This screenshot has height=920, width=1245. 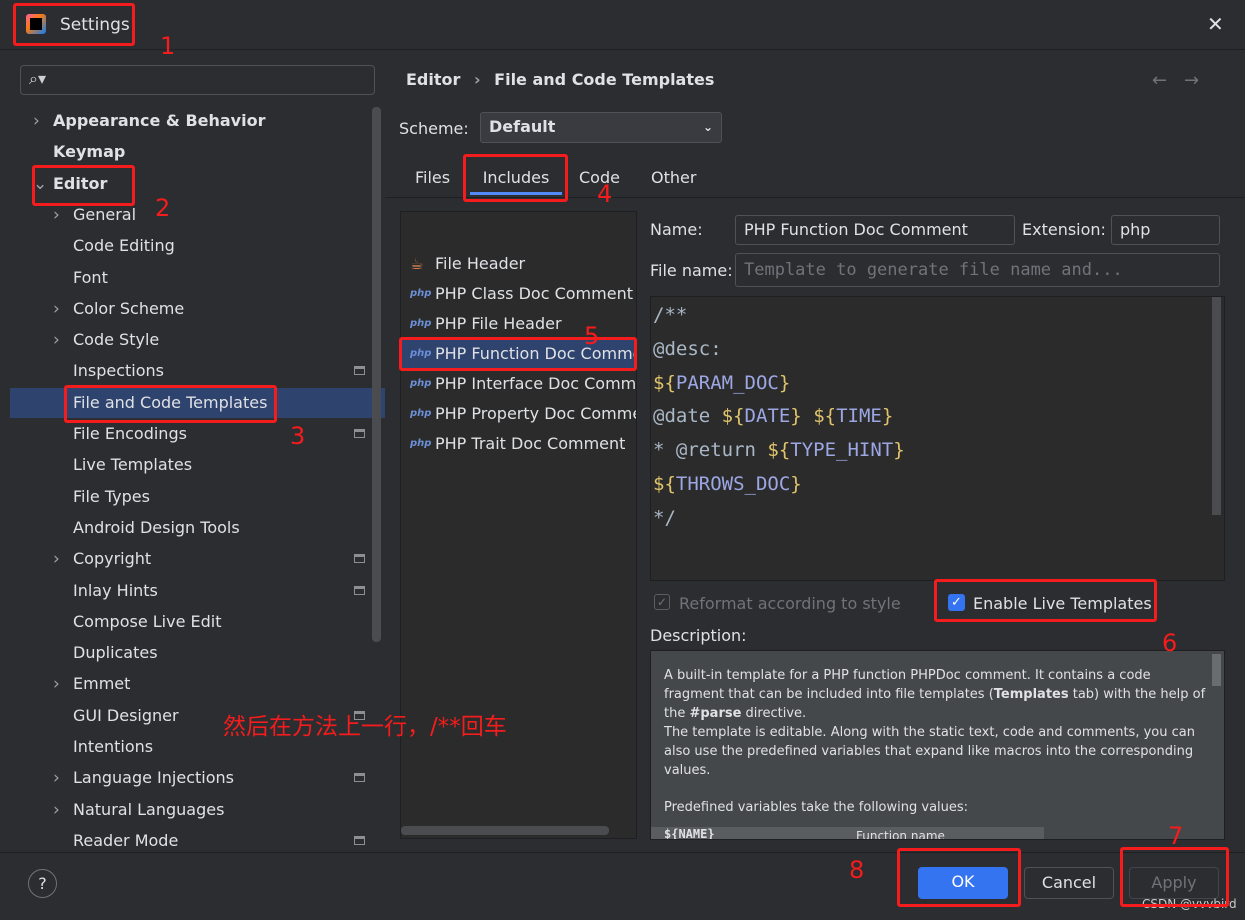 I want to click on scheme-label: Scheme:, so click(x=434, y=128).